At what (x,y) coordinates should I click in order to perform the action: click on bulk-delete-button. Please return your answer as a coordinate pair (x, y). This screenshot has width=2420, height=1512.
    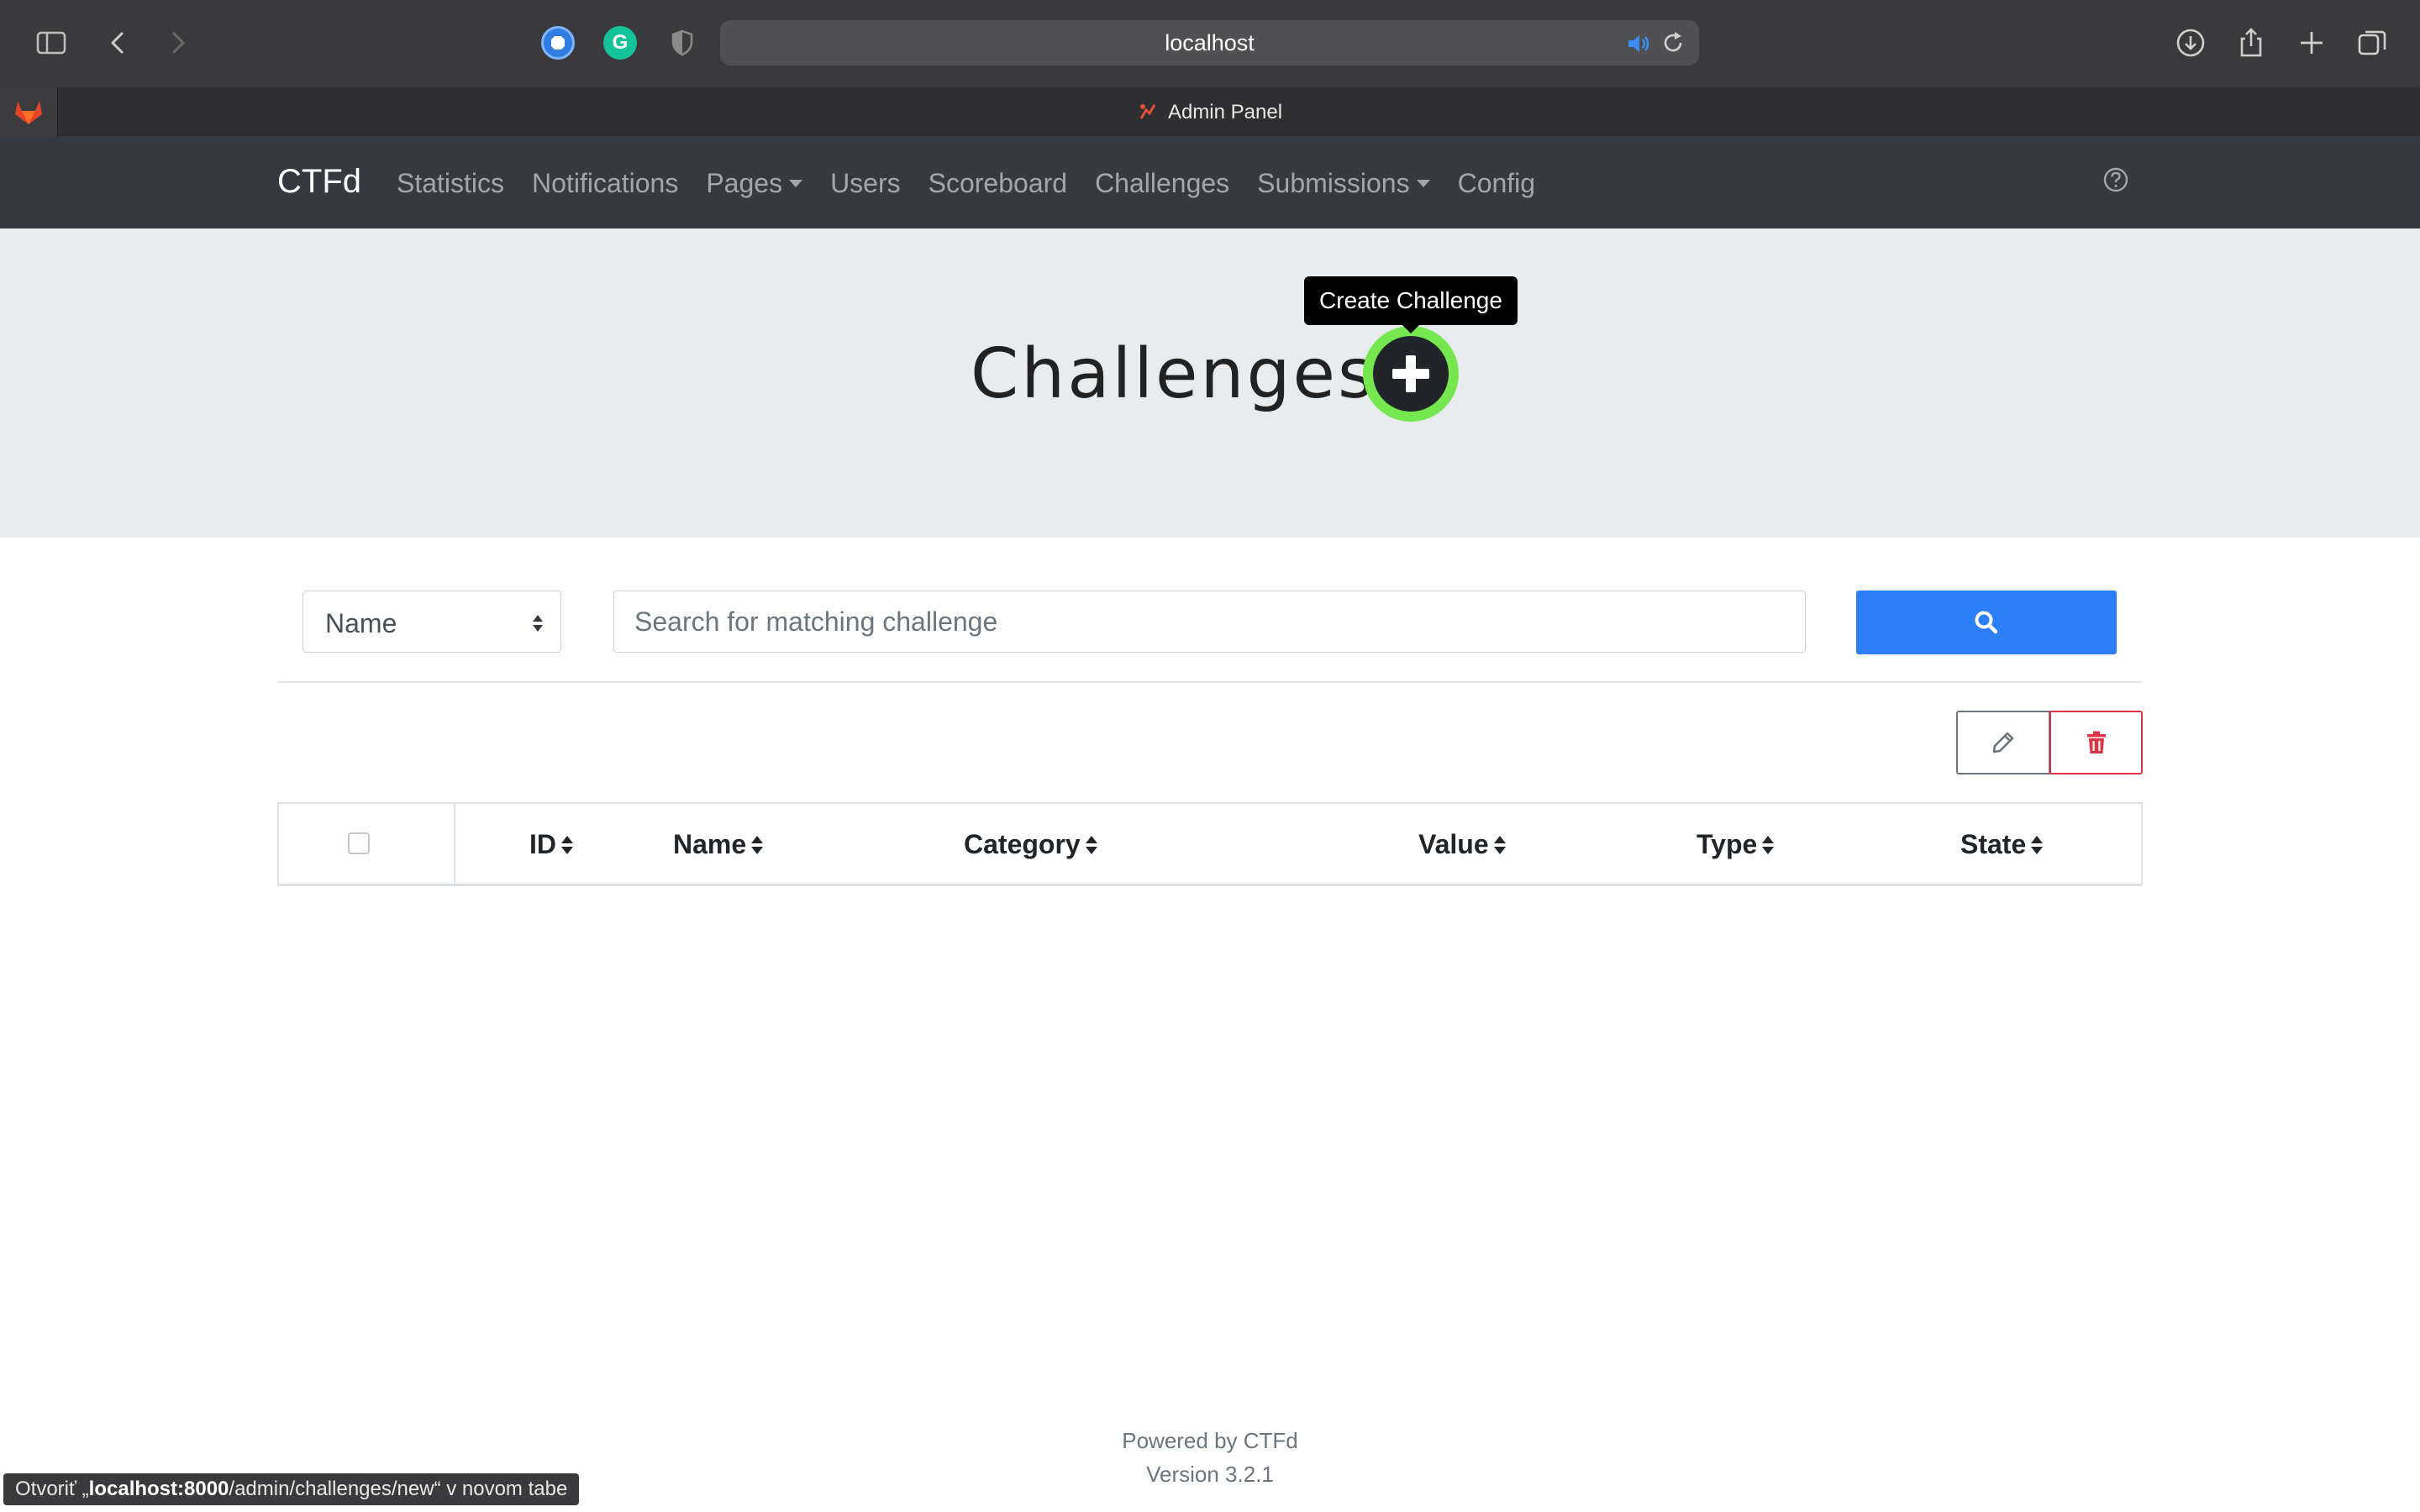
    Looking at the image, I should click on (2096, 742).